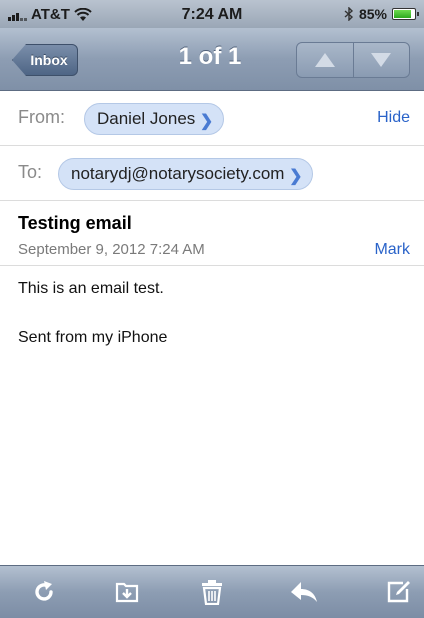 Image resolution: width=424 pixels, height=618 pixels. I want to click on battery-percent: 85%, so click(372, 14).